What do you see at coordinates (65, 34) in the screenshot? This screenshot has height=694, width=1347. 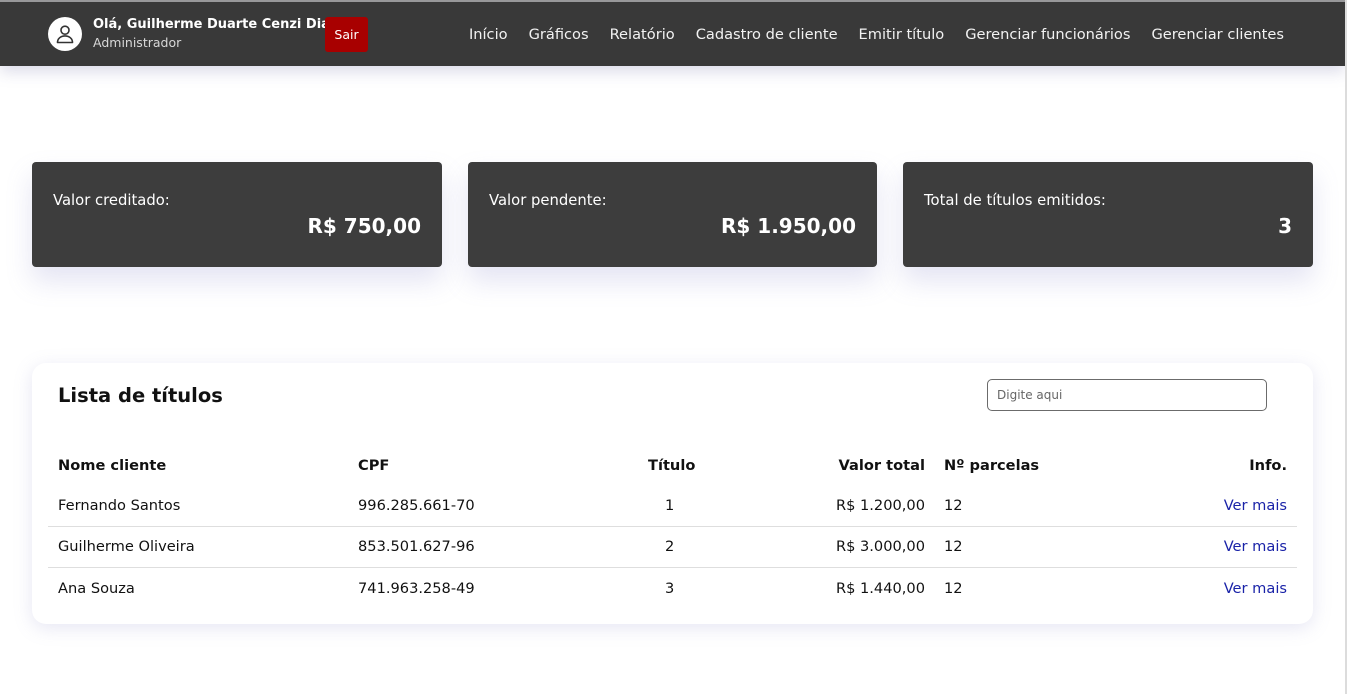 I see `user-avatar-icon` at bounding box center [65, 34].